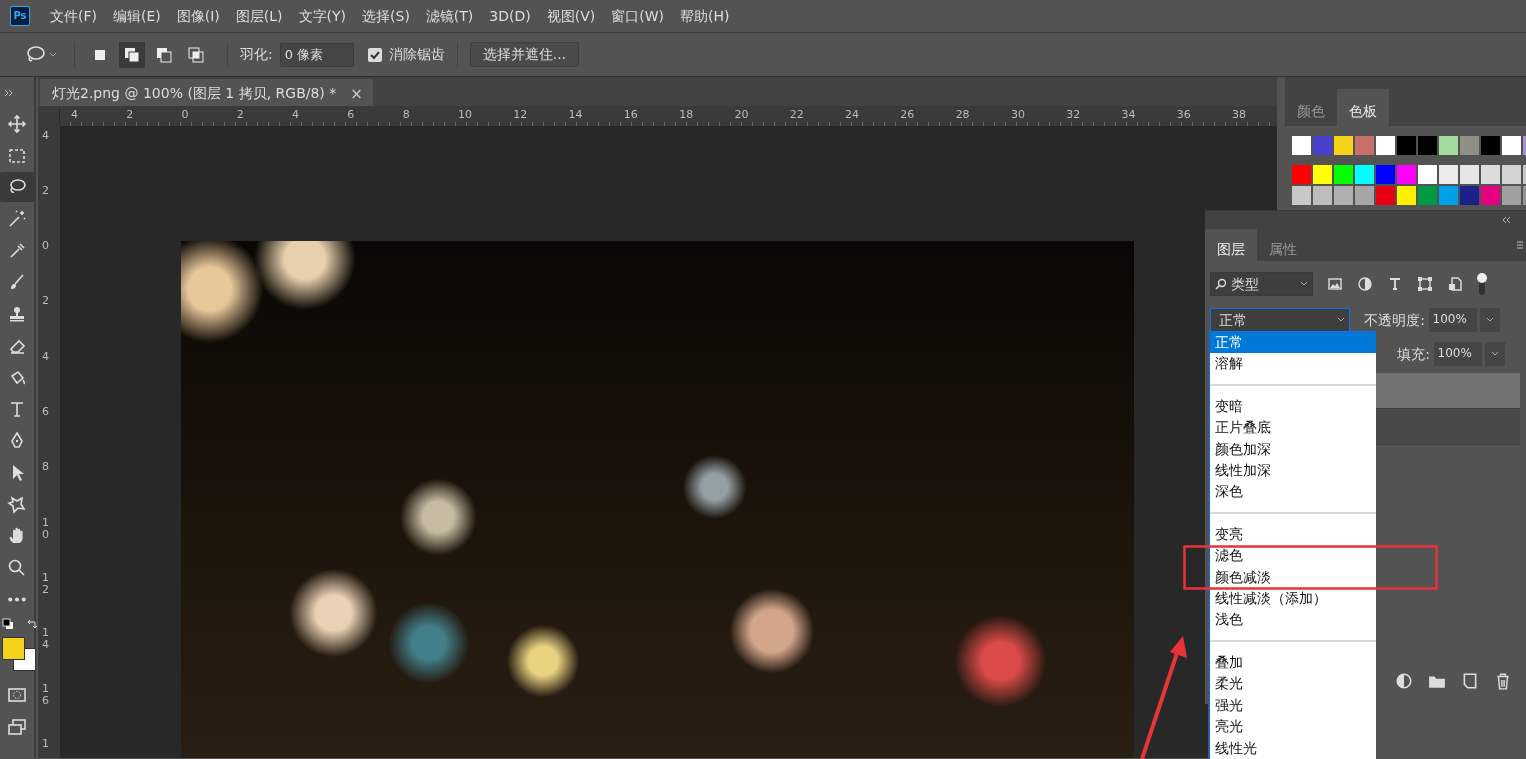 This screenshot has height=759, width=1526. Describe the element at coordinates (638, 16) in the screenshot. I see `menu-item: 窗口(W)` at that location.